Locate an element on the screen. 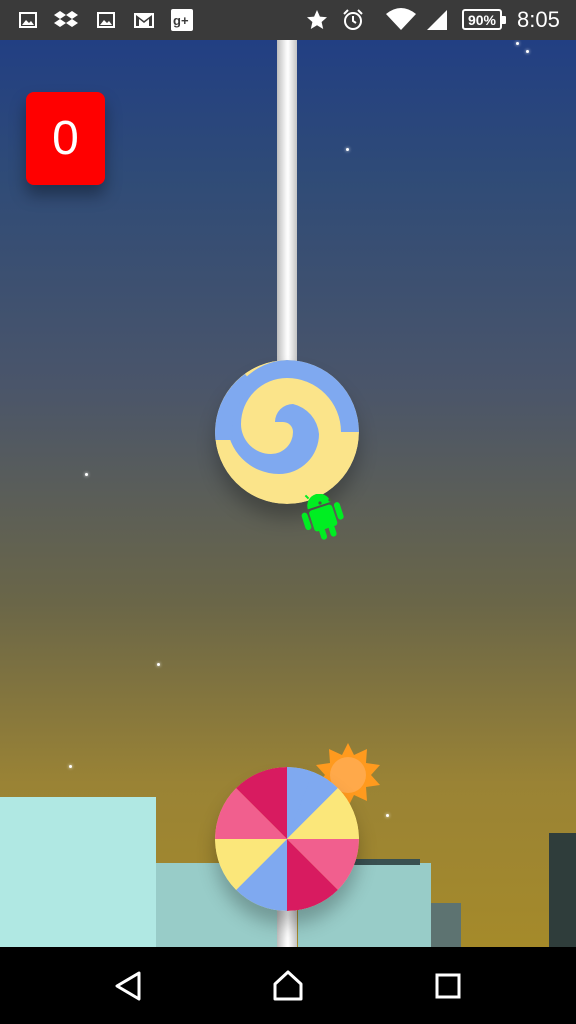 This screenshot has width=576, height=1024. bottom-lollipop-stick is located at coordinates (287, 927).